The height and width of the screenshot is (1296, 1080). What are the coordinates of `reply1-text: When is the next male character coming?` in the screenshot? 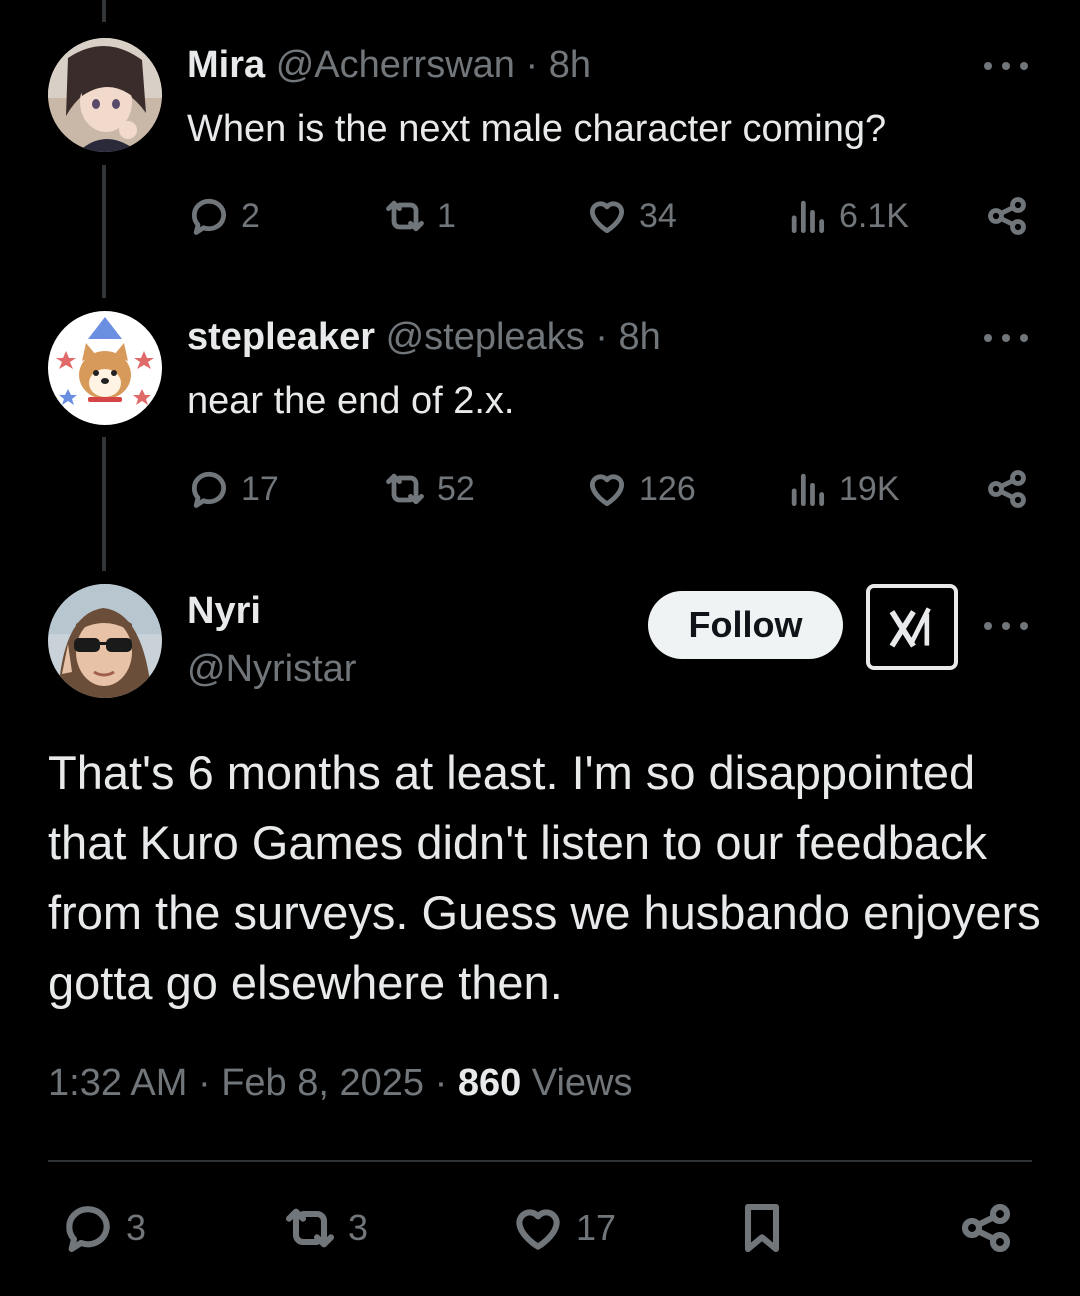 It's located at (537, 129).